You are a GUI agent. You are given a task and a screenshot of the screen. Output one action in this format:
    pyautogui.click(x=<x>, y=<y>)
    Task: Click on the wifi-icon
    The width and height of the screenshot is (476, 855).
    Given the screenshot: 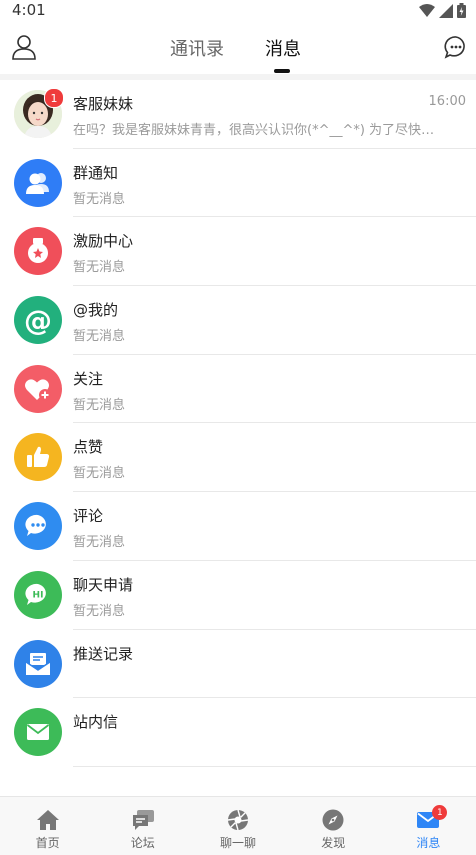 What is the action you would take?
    pyautogui.click(x=427, y=10)
    